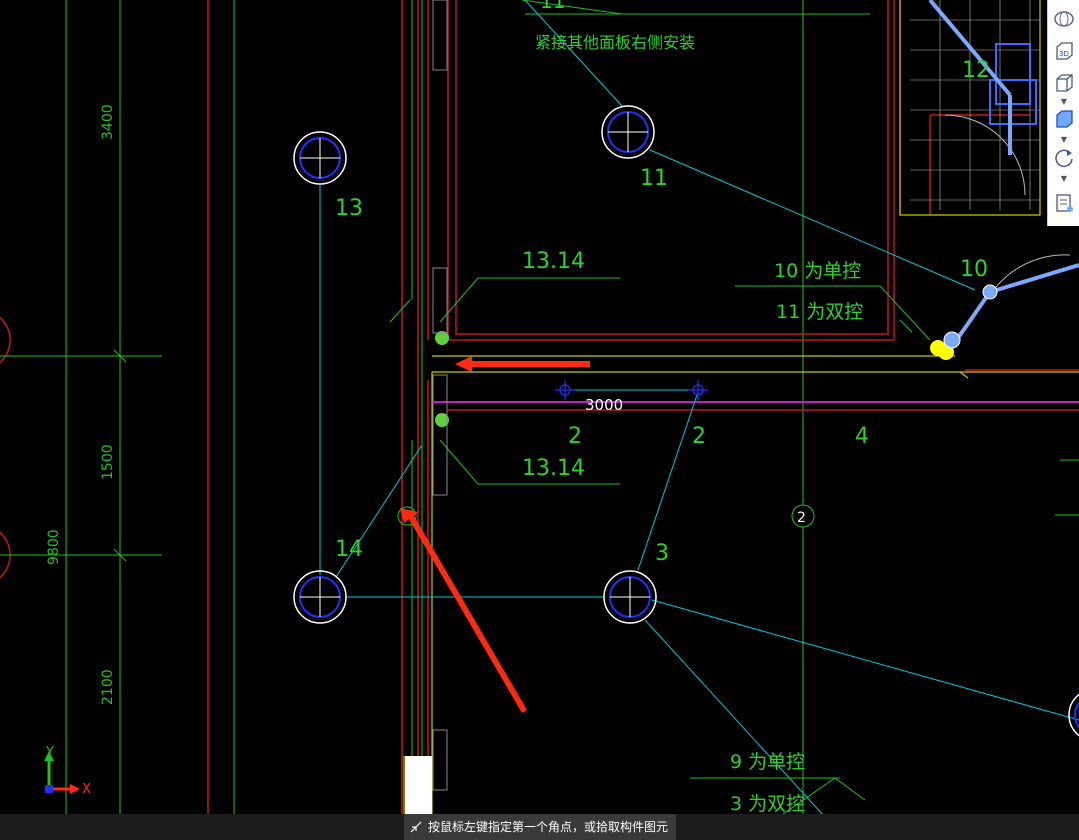 This screenshot has width=1079, height=840. I want to click on fixture-label: 14, so click(349, 549).